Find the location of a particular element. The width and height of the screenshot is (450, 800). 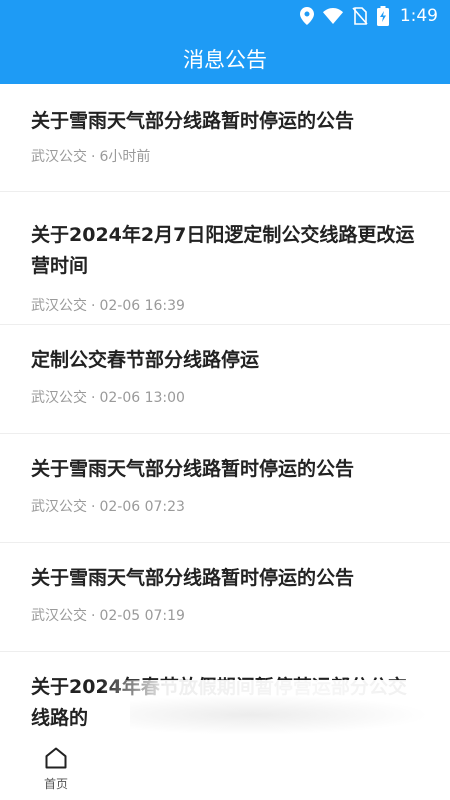

announcement-time: 02-06 13:00 is located at coordinates (142, 398).